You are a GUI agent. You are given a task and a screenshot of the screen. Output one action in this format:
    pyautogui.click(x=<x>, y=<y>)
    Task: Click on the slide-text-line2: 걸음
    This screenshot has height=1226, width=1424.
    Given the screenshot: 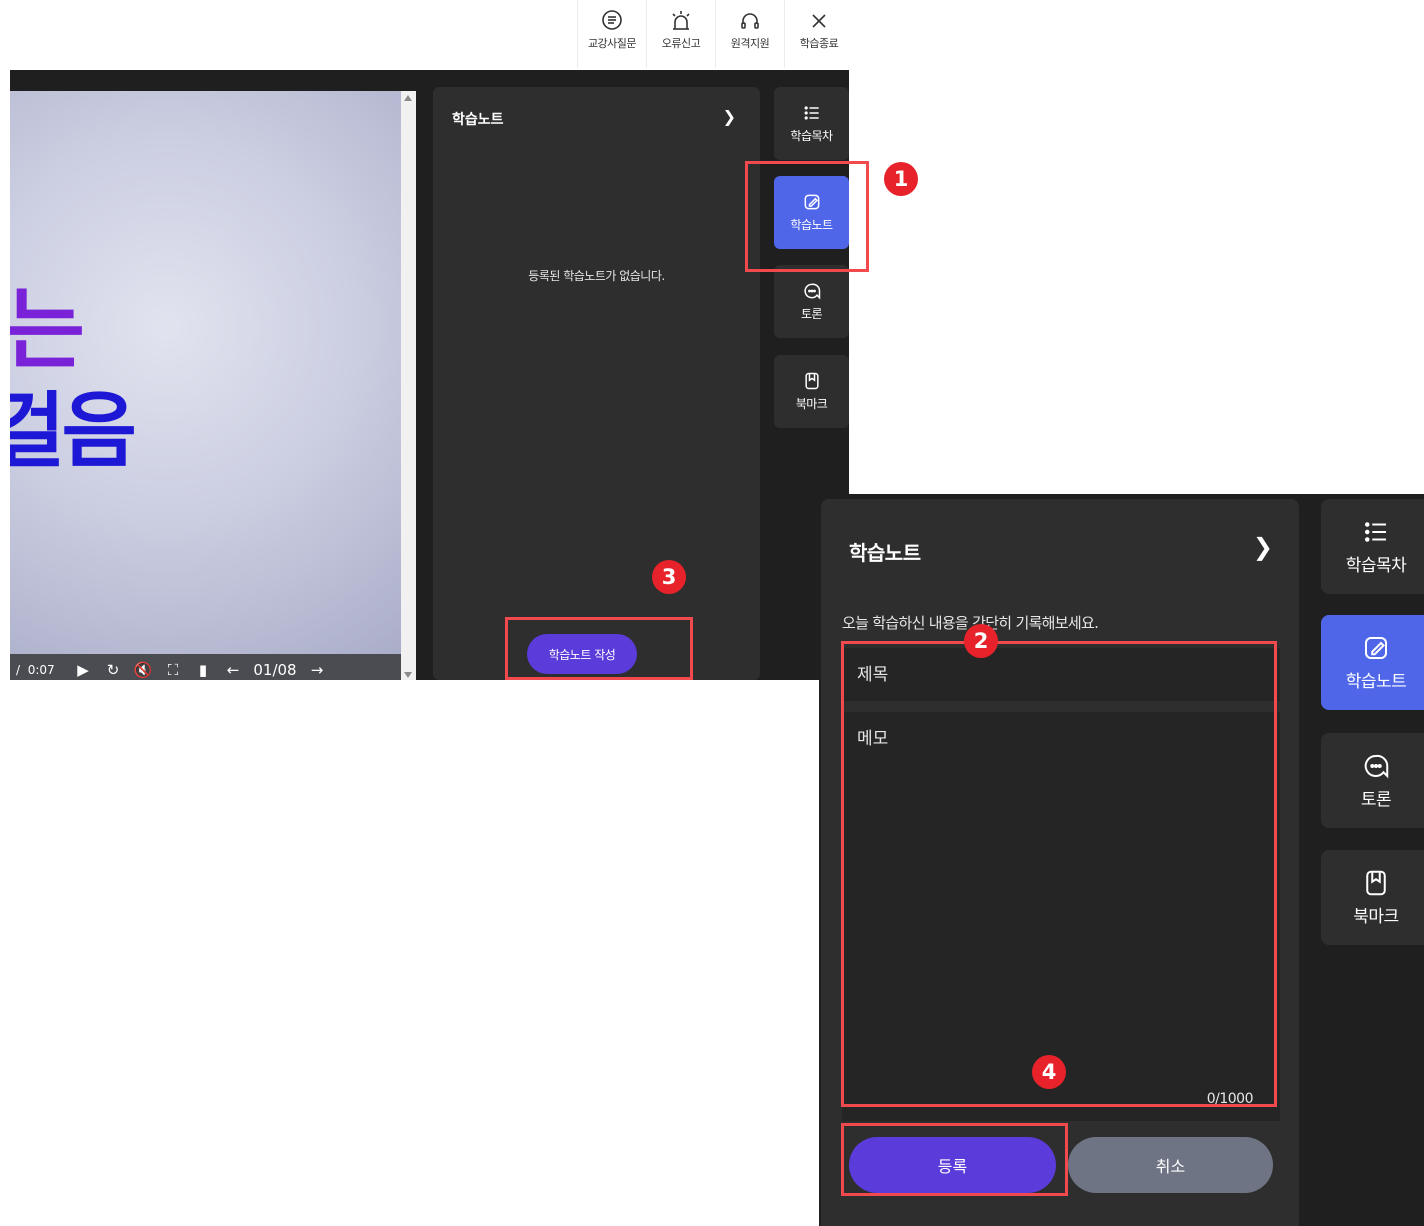 What is the action you would take?
    pyautogui.click(x=73, y=431)
    